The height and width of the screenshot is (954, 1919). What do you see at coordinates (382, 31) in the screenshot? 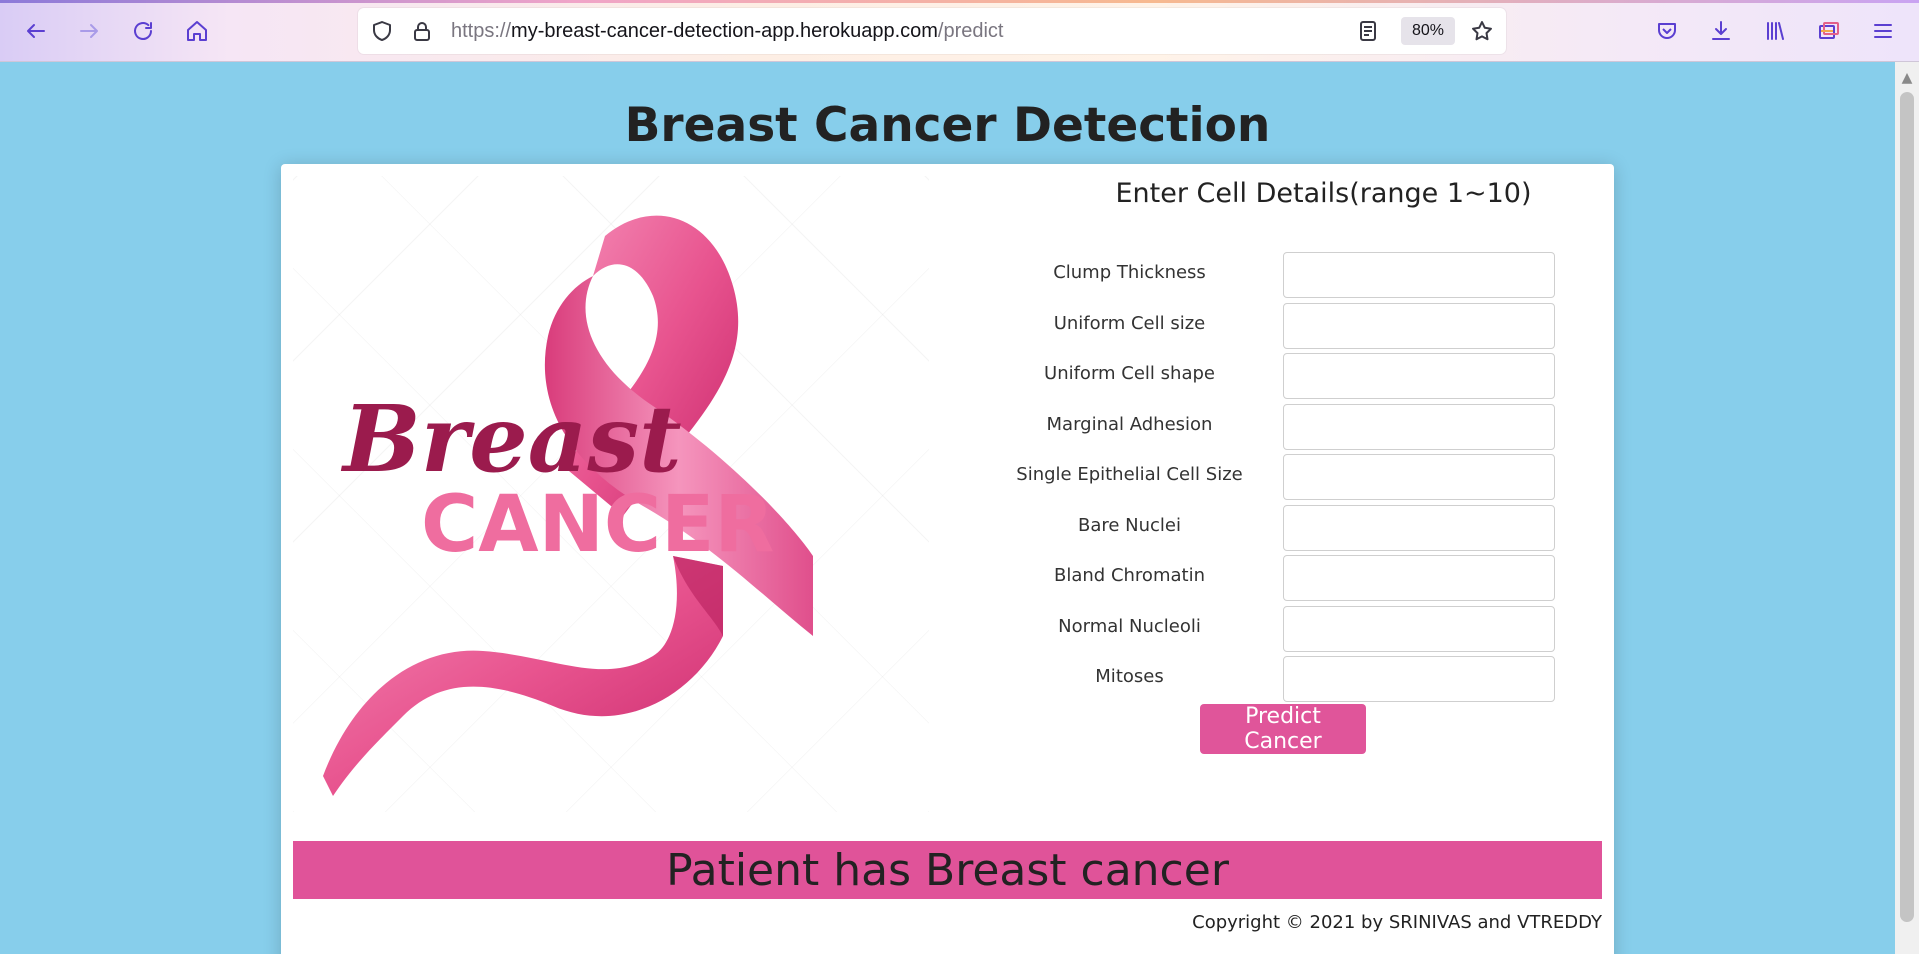
I see `shield-icon` at bounding box center [382, 31].